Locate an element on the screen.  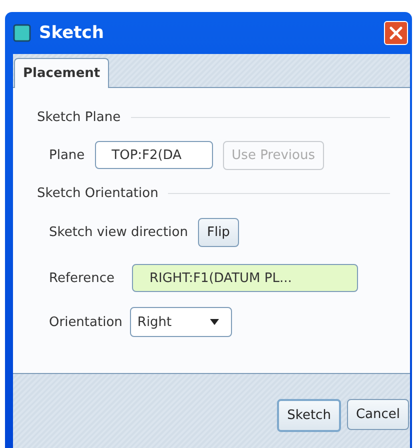
dialog-button: Cancel is located at coordinates (377, 414).